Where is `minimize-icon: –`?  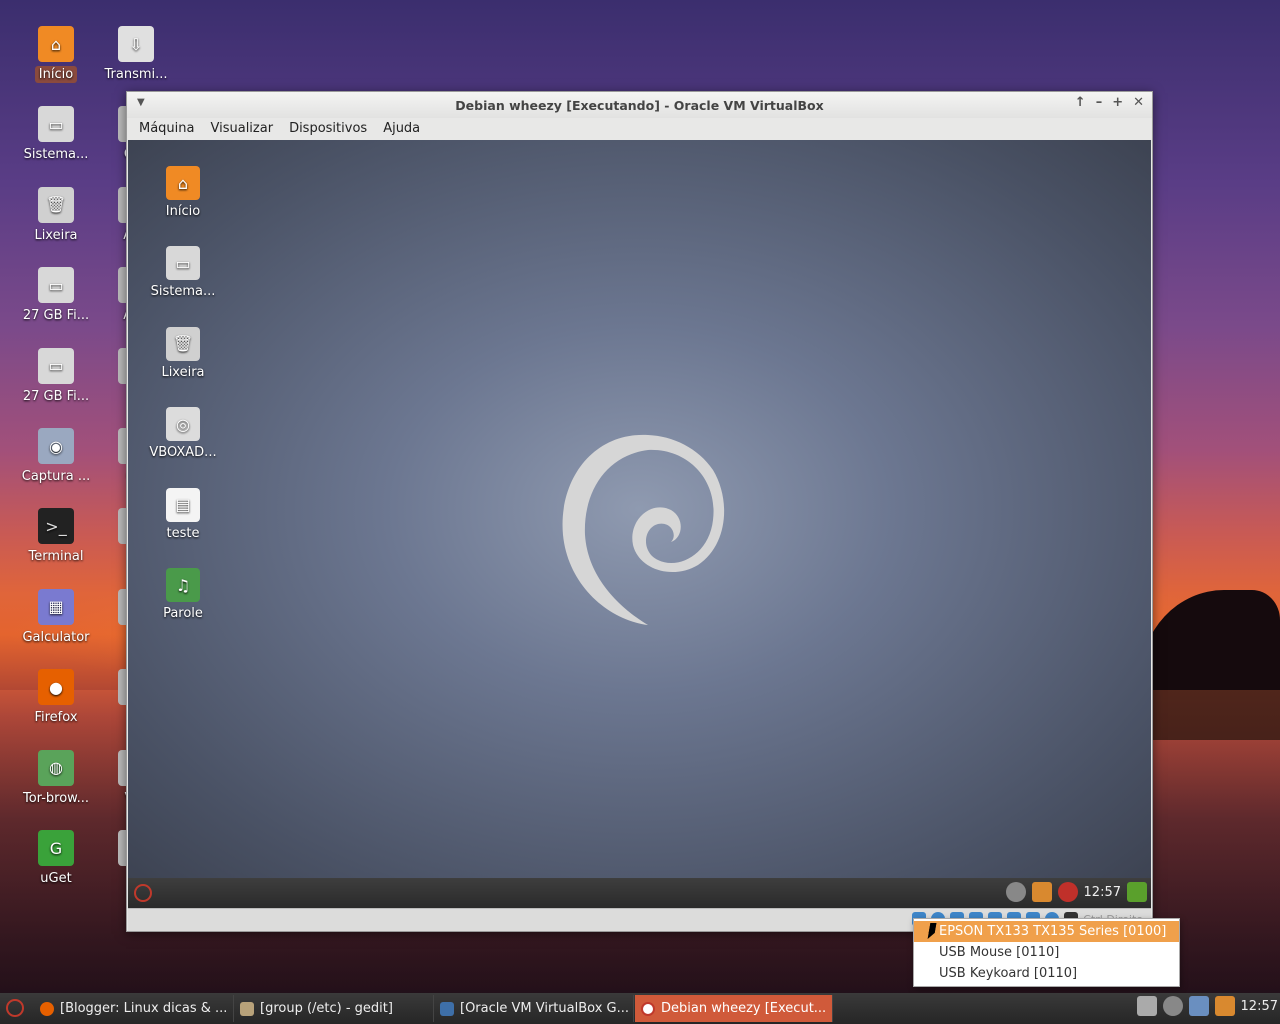
minimize-icon: – is located at coordinates (1099, 102).